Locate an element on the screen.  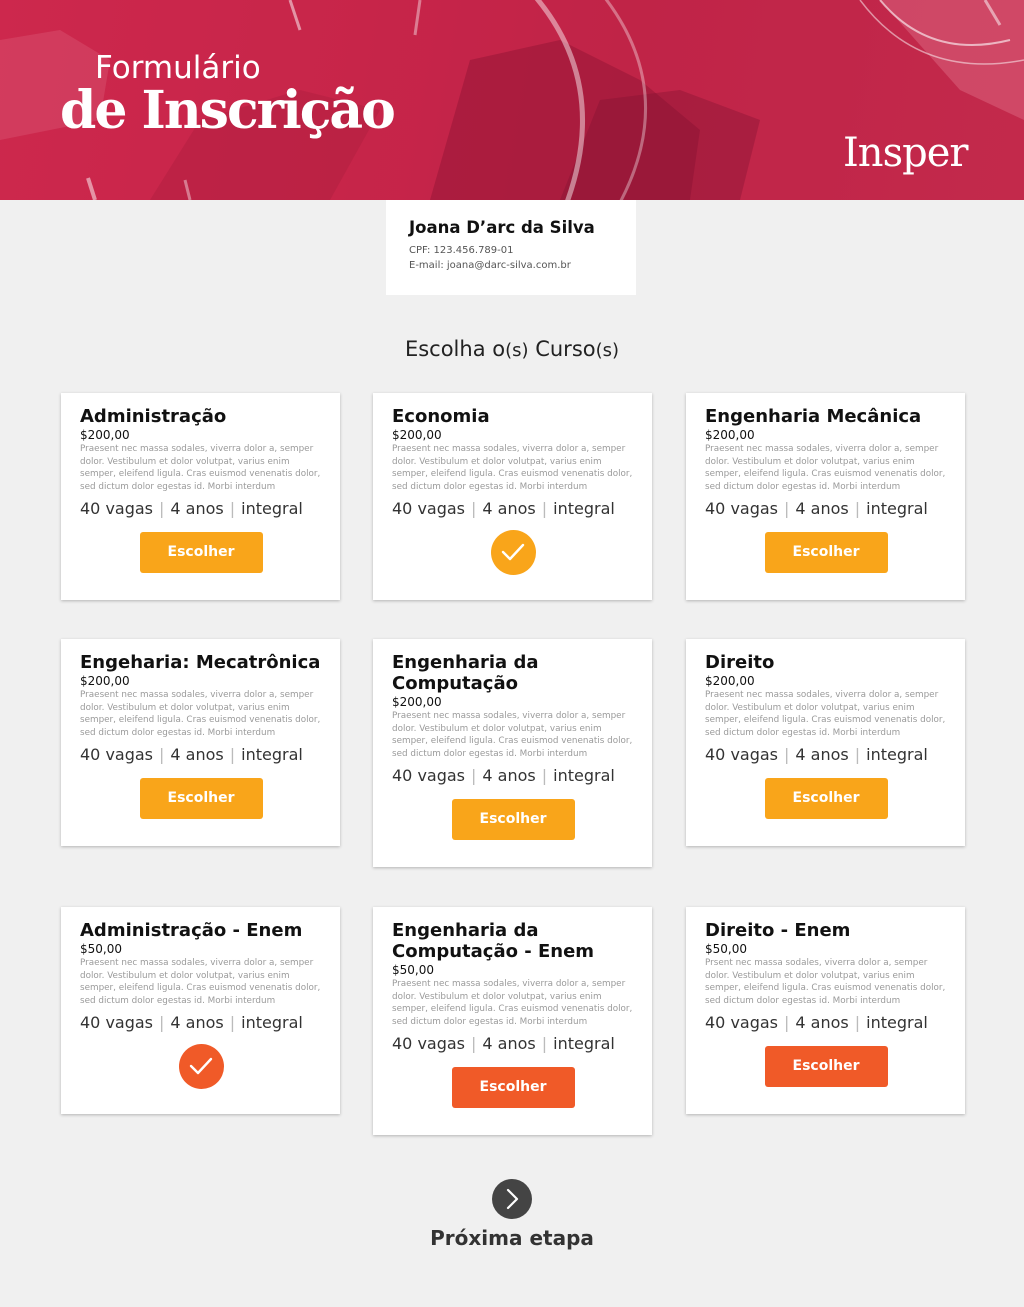
chevron-right-icon is located at coordinates (512, 1199).